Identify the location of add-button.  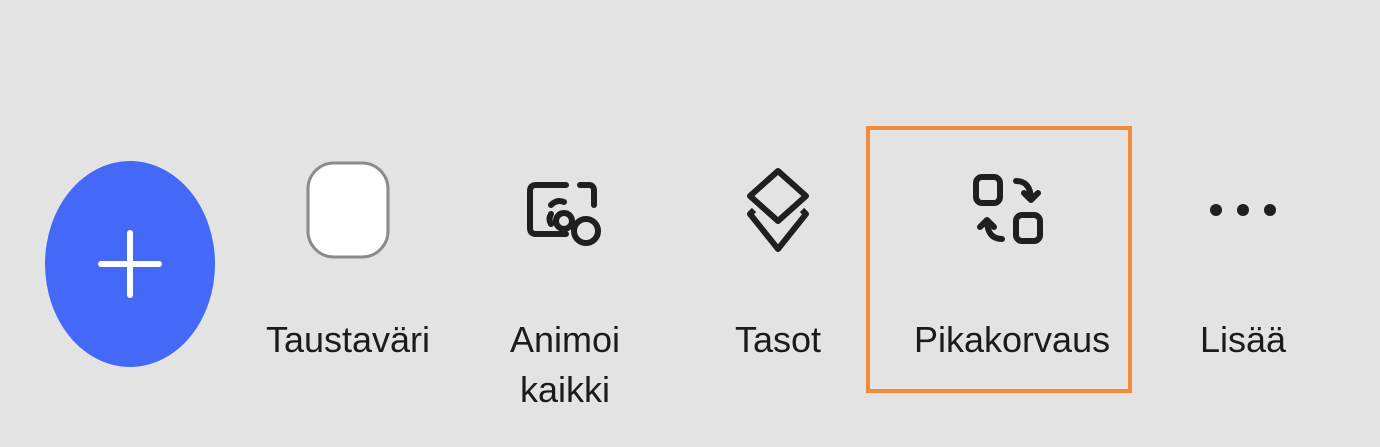
(130, 264).